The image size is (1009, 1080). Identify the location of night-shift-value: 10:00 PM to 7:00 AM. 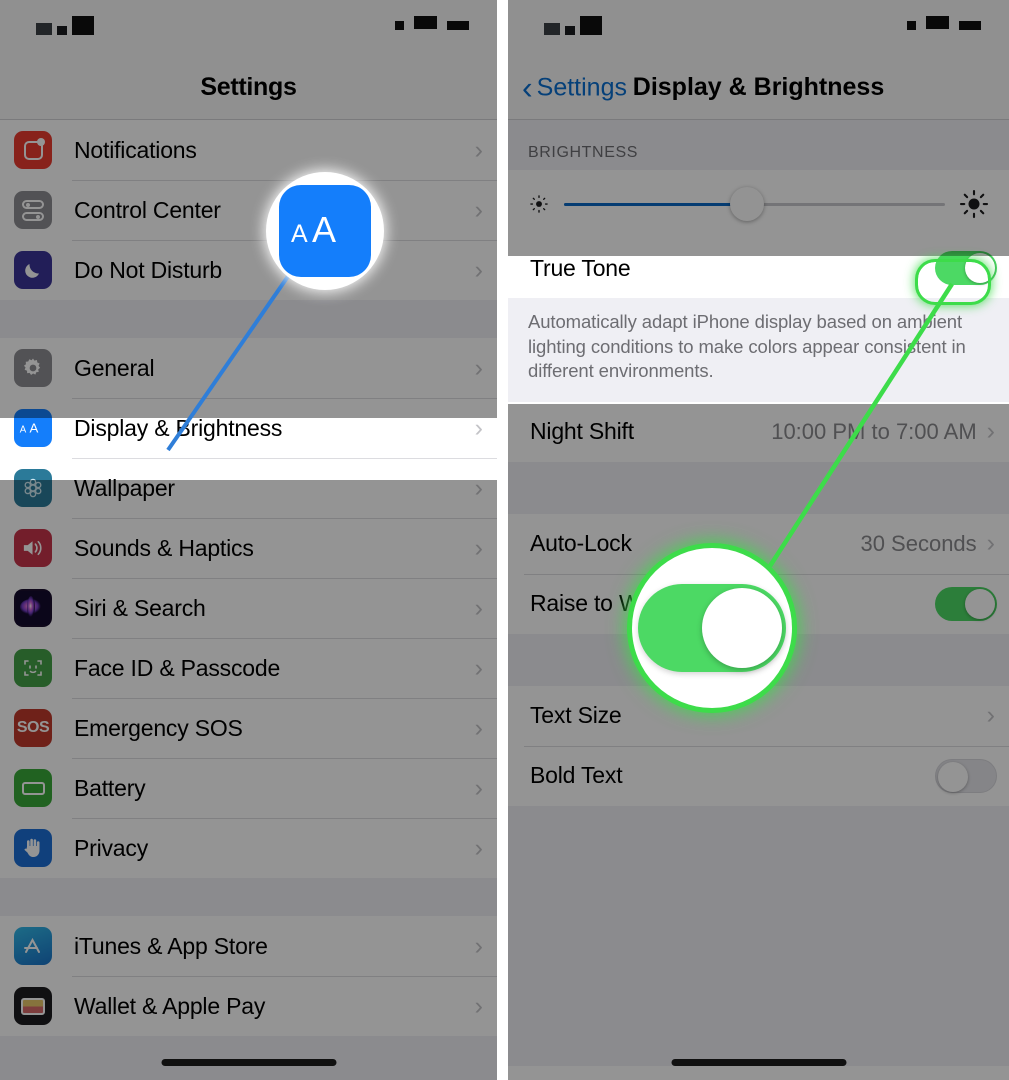
(874, 431).